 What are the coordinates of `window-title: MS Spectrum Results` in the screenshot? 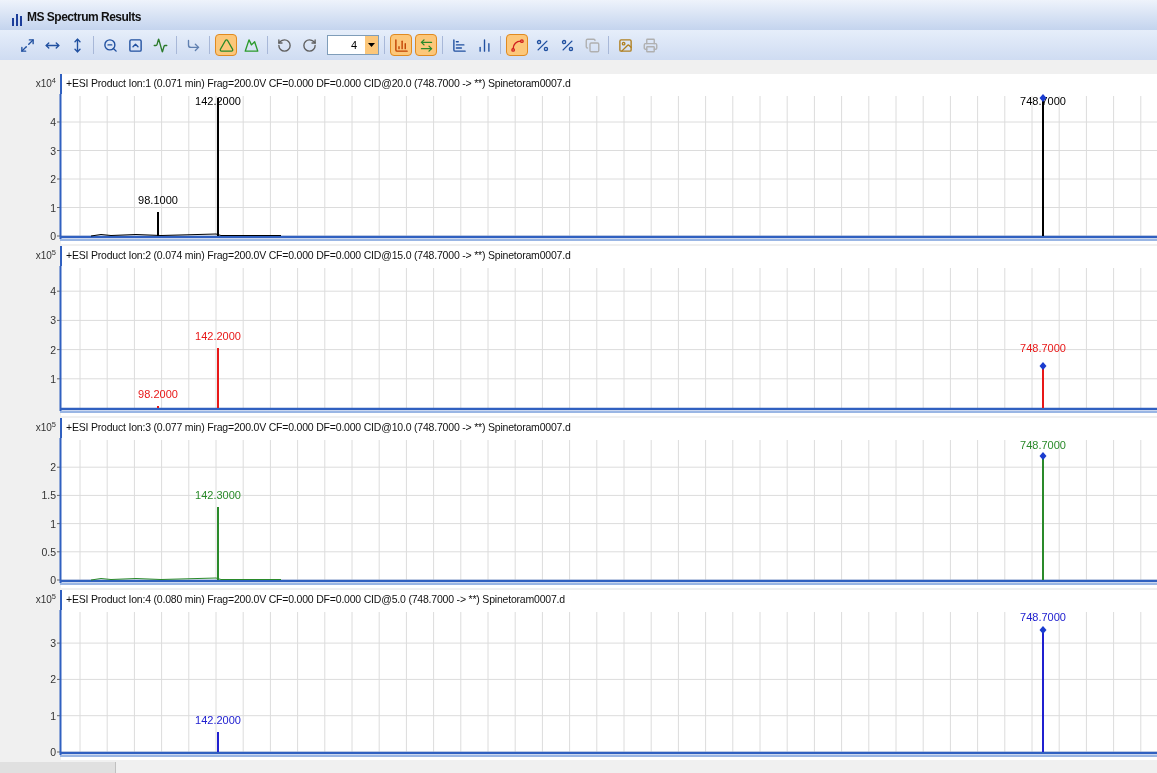 It's located at (84, 17).